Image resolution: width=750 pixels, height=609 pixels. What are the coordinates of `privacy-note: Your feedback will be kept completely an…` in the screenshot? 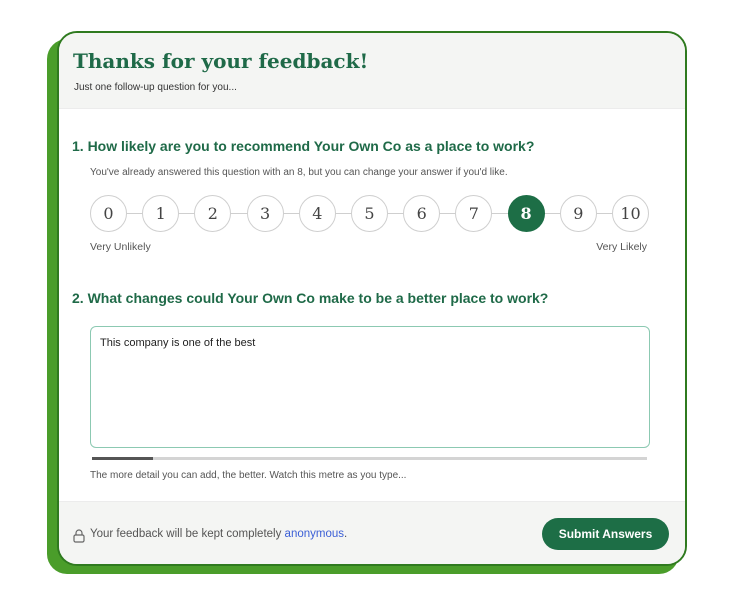 It's located at (218, 534).